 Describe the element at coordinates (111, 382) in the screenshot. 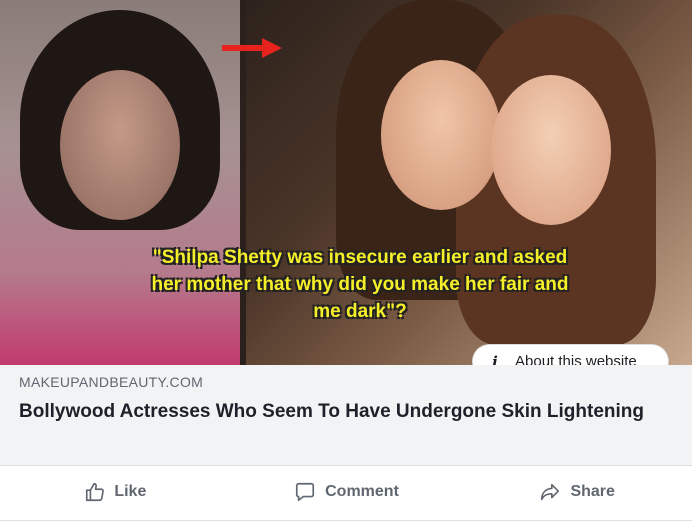

I see `link-domain: MAKEUPANDBEAUTY.COM` at that location.